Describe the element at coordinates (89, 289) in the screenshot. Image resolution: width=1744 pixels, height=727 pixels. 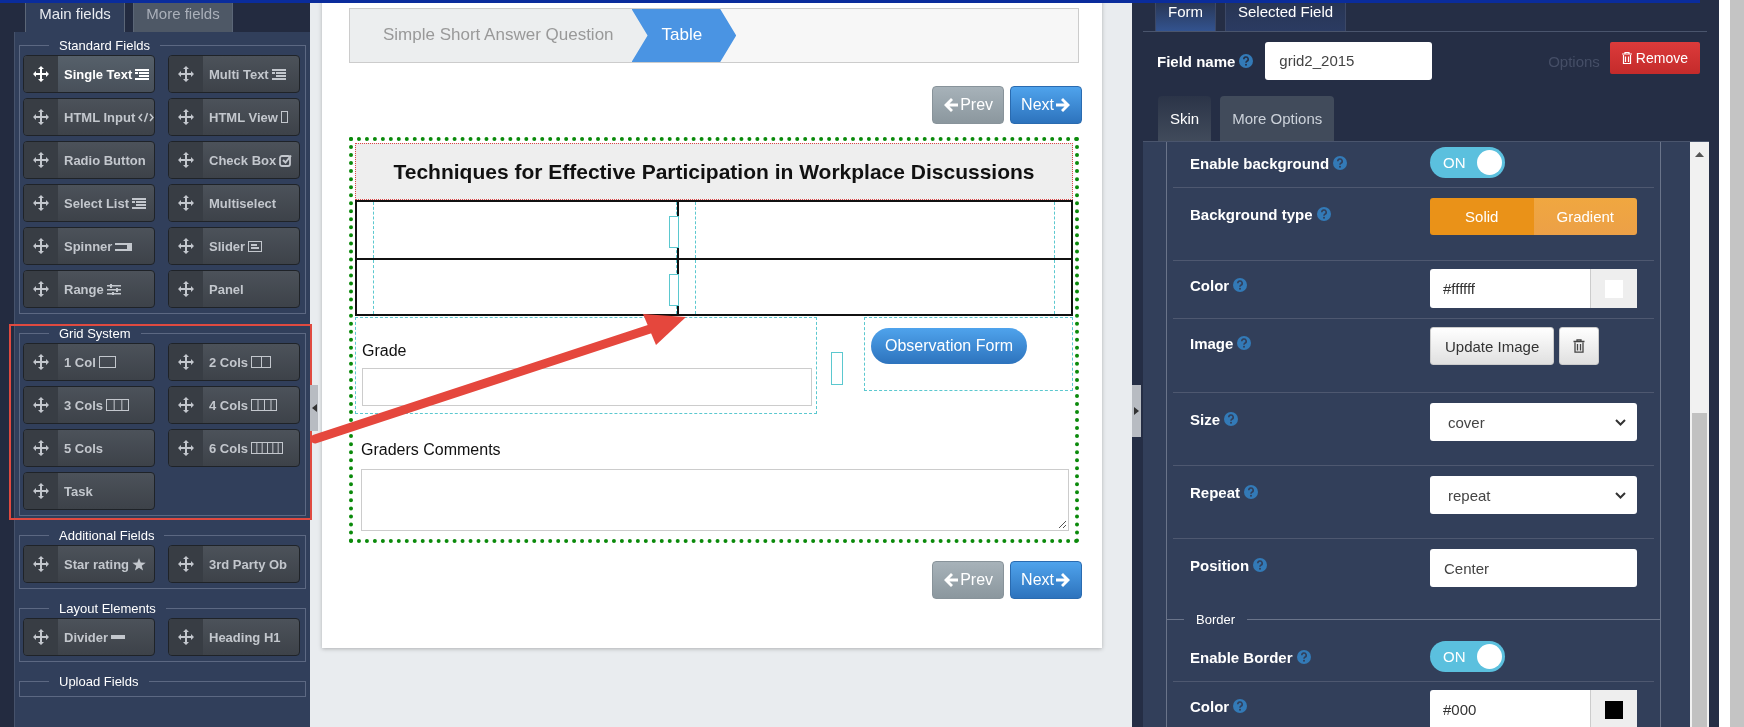
I see `field-type-button: Range` at that location.